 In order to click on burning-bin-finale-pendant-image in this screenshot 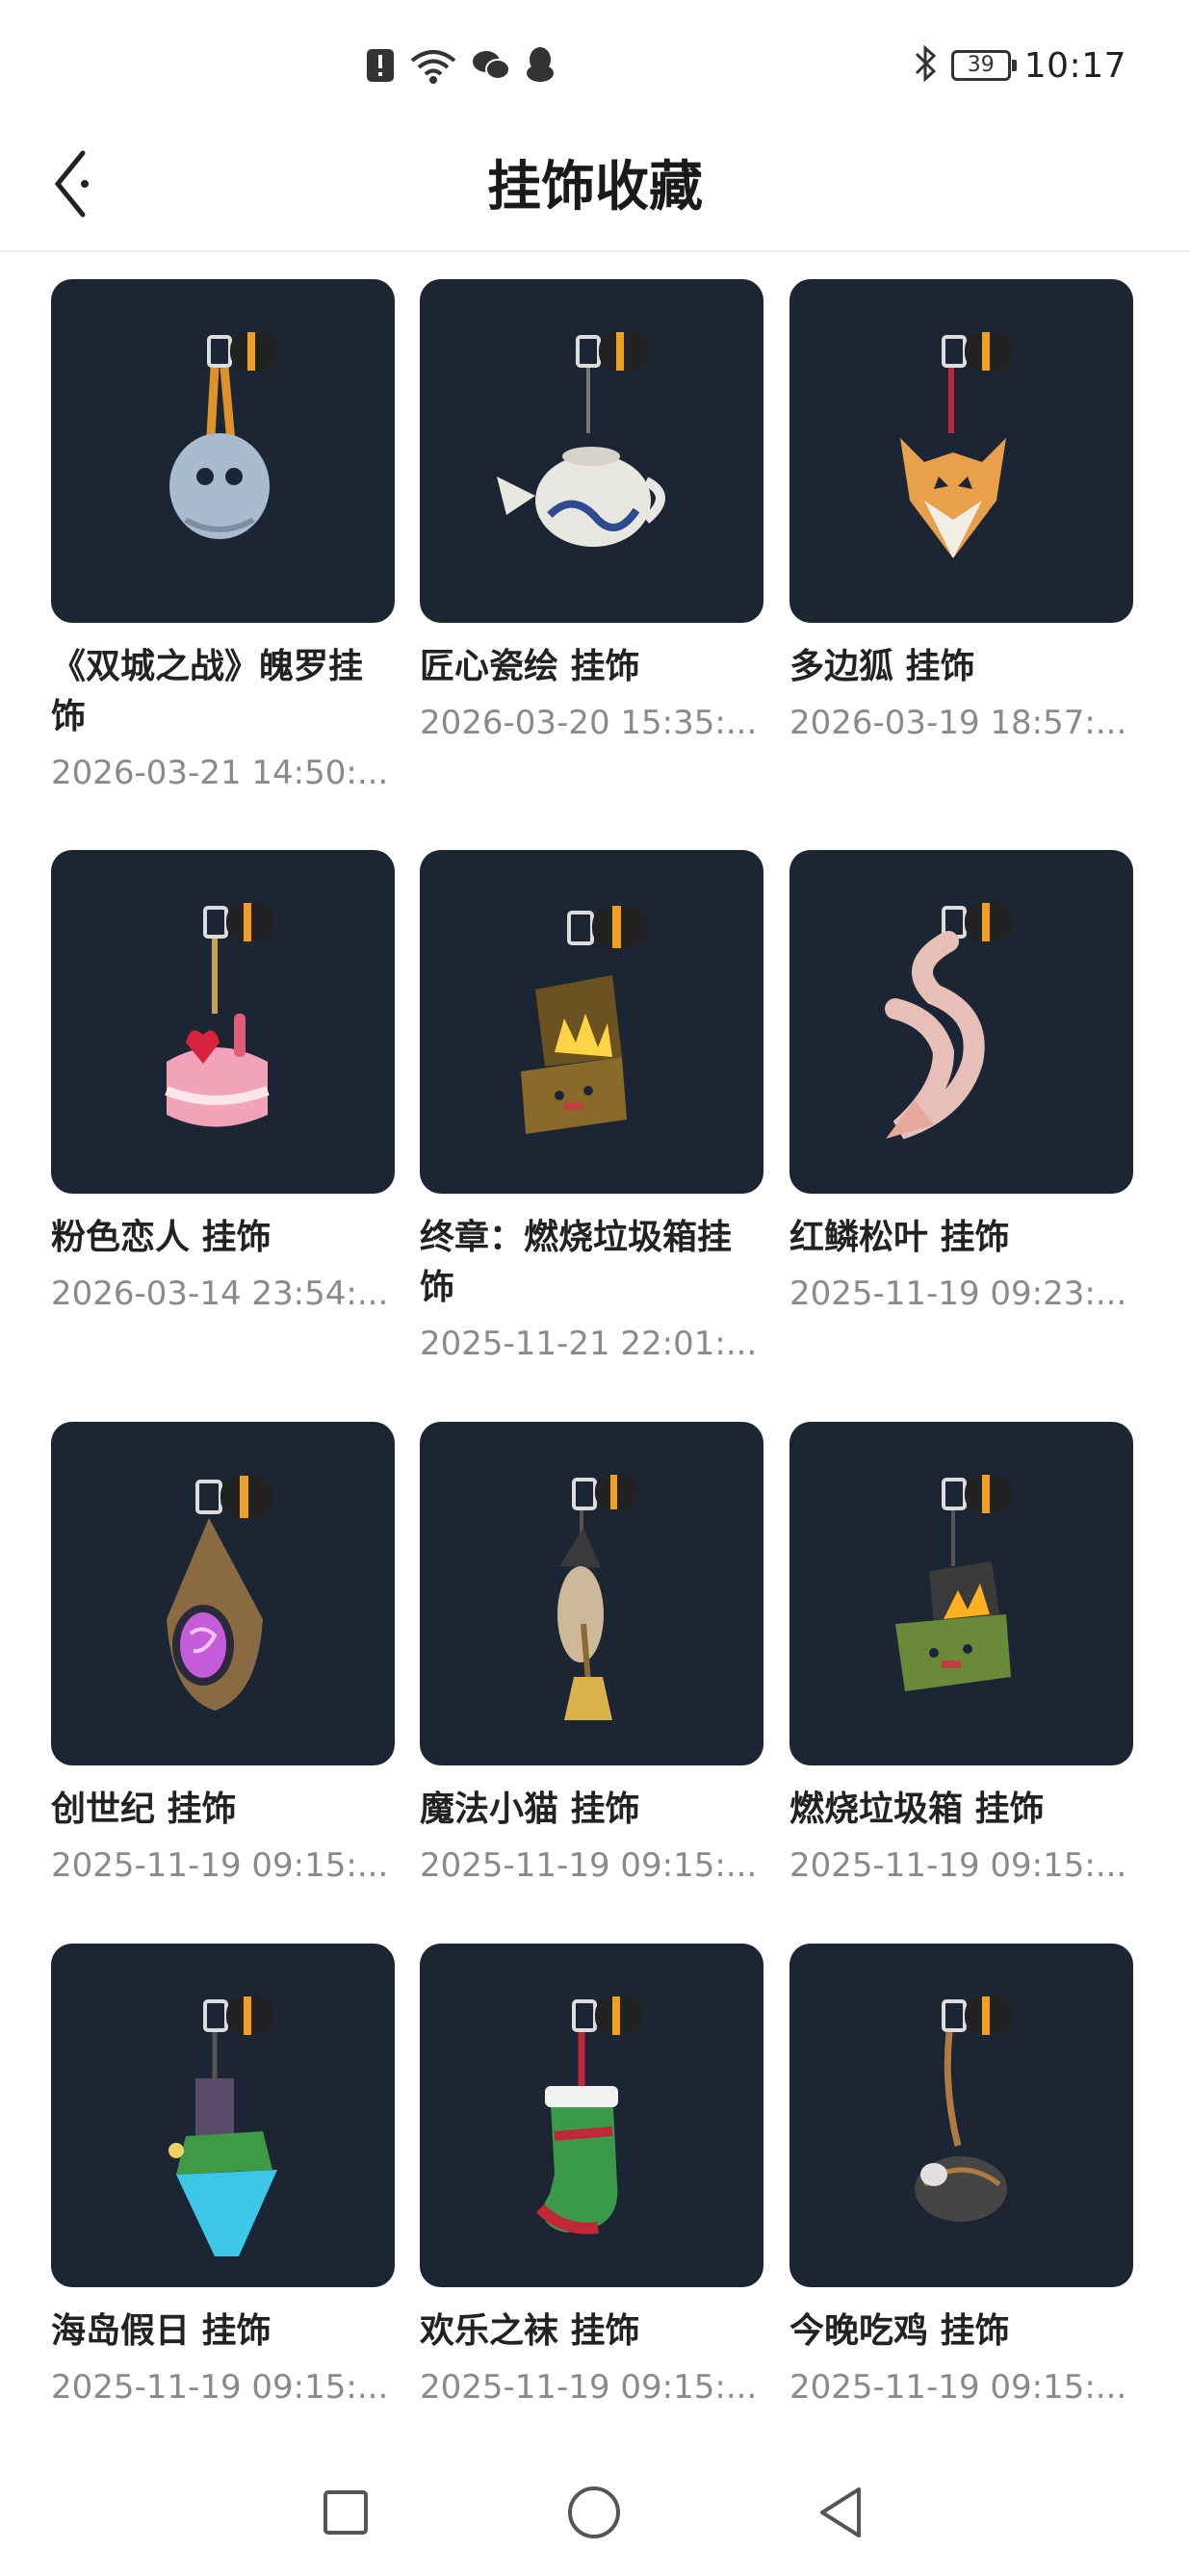, I will do `click(584, 1020)`.